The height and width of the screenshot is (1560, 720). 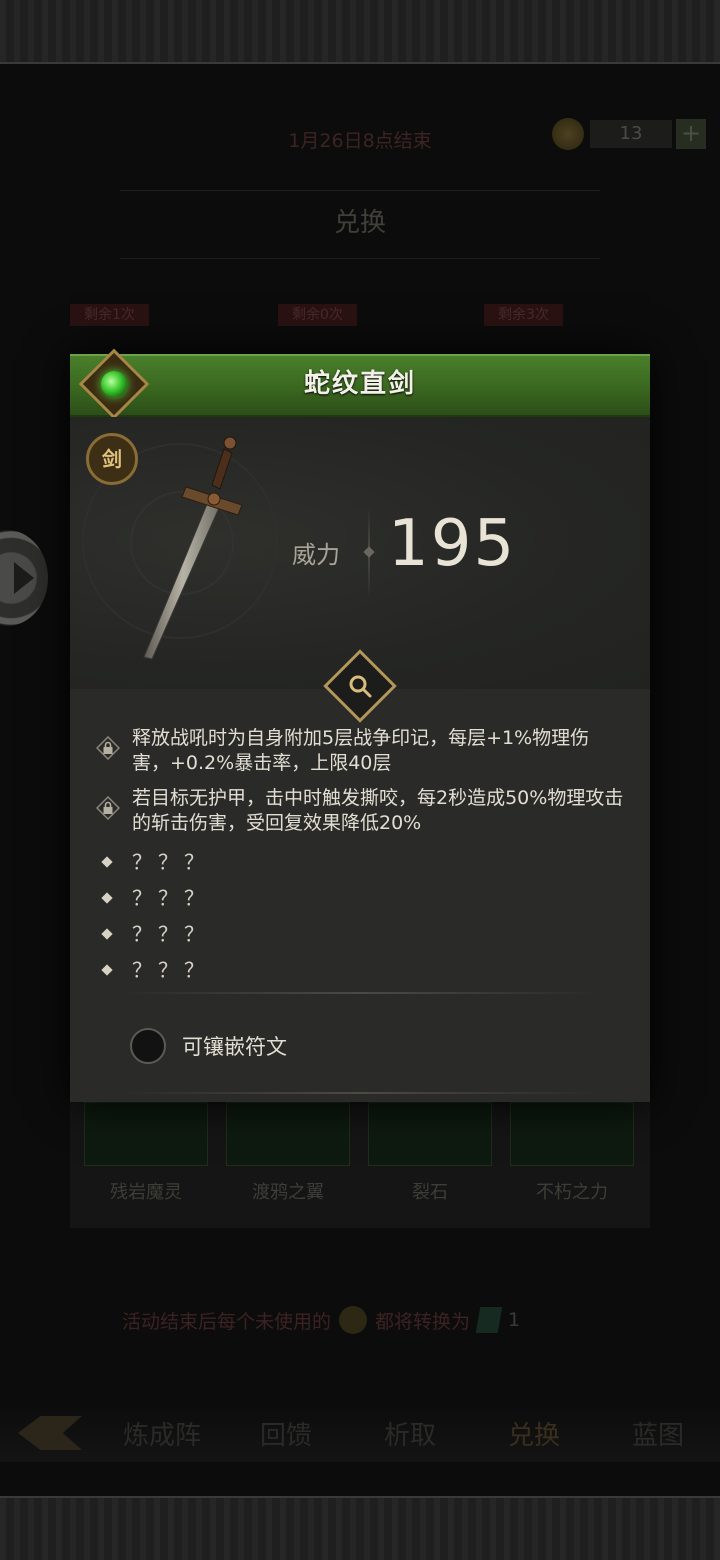 I want to click on arrow-right-icon, so click(x=24, y=578).